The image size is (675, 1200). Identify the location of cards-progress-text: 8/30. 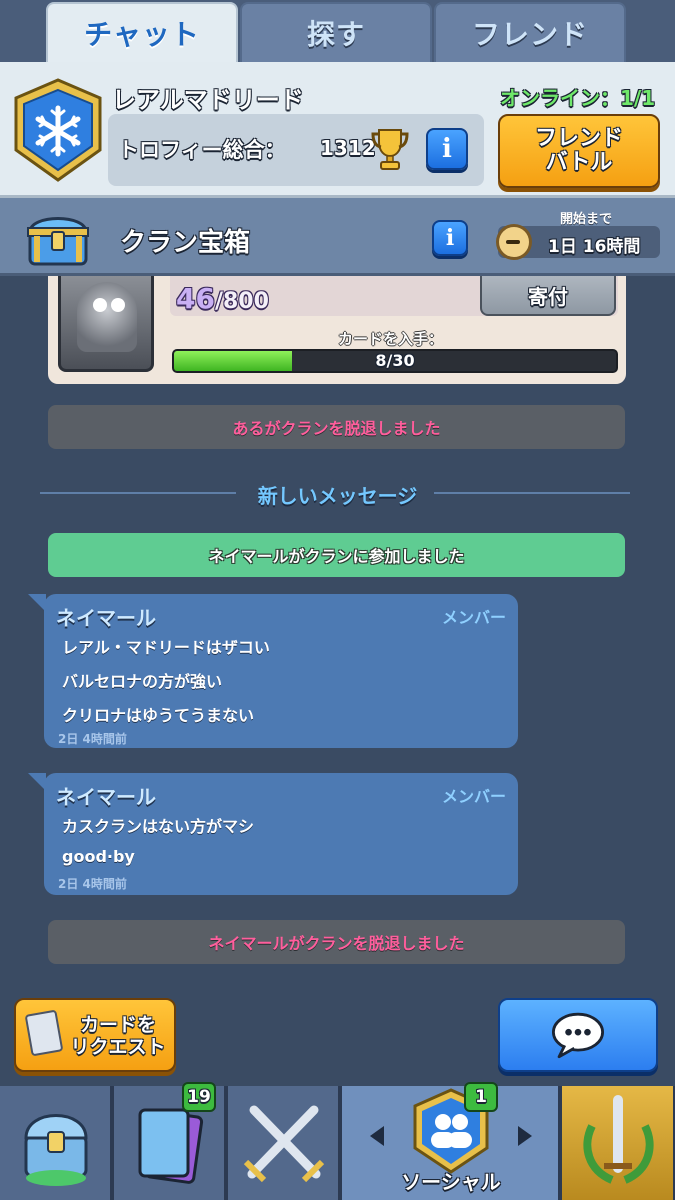
(395, 360).